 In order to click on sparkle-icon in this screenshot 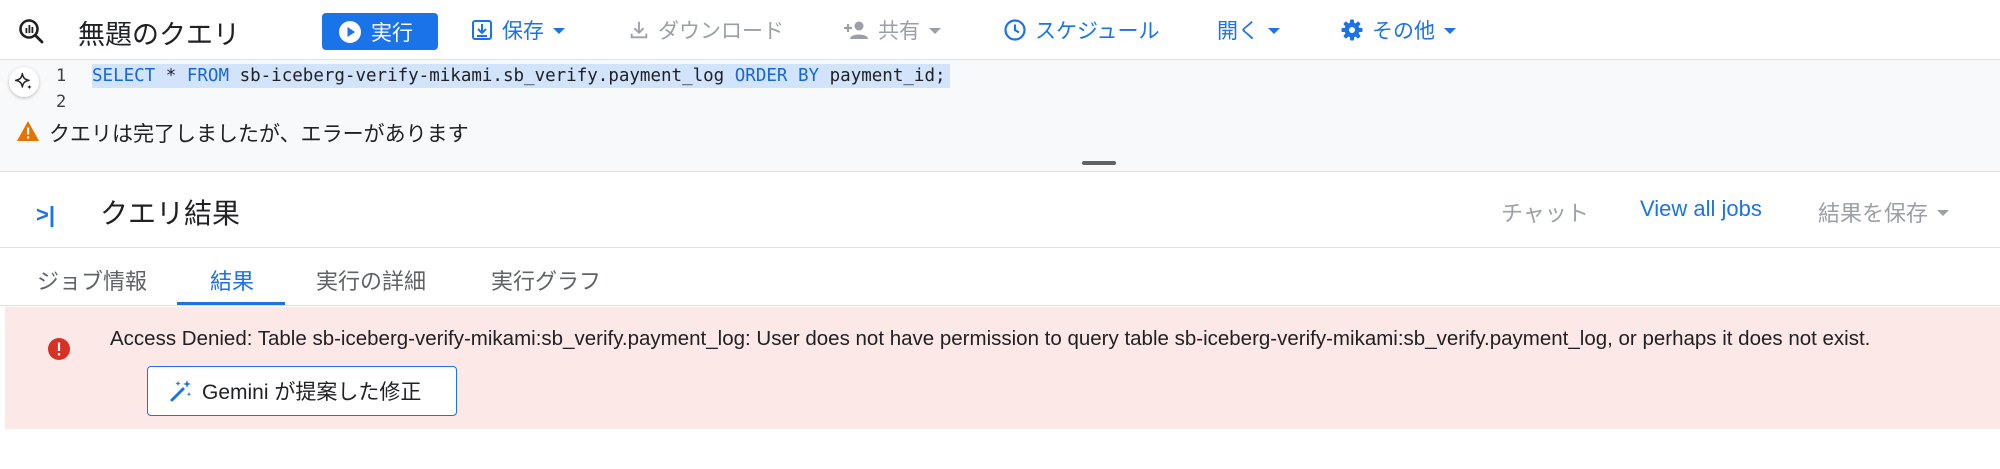, I will do `click(23, 81)`.